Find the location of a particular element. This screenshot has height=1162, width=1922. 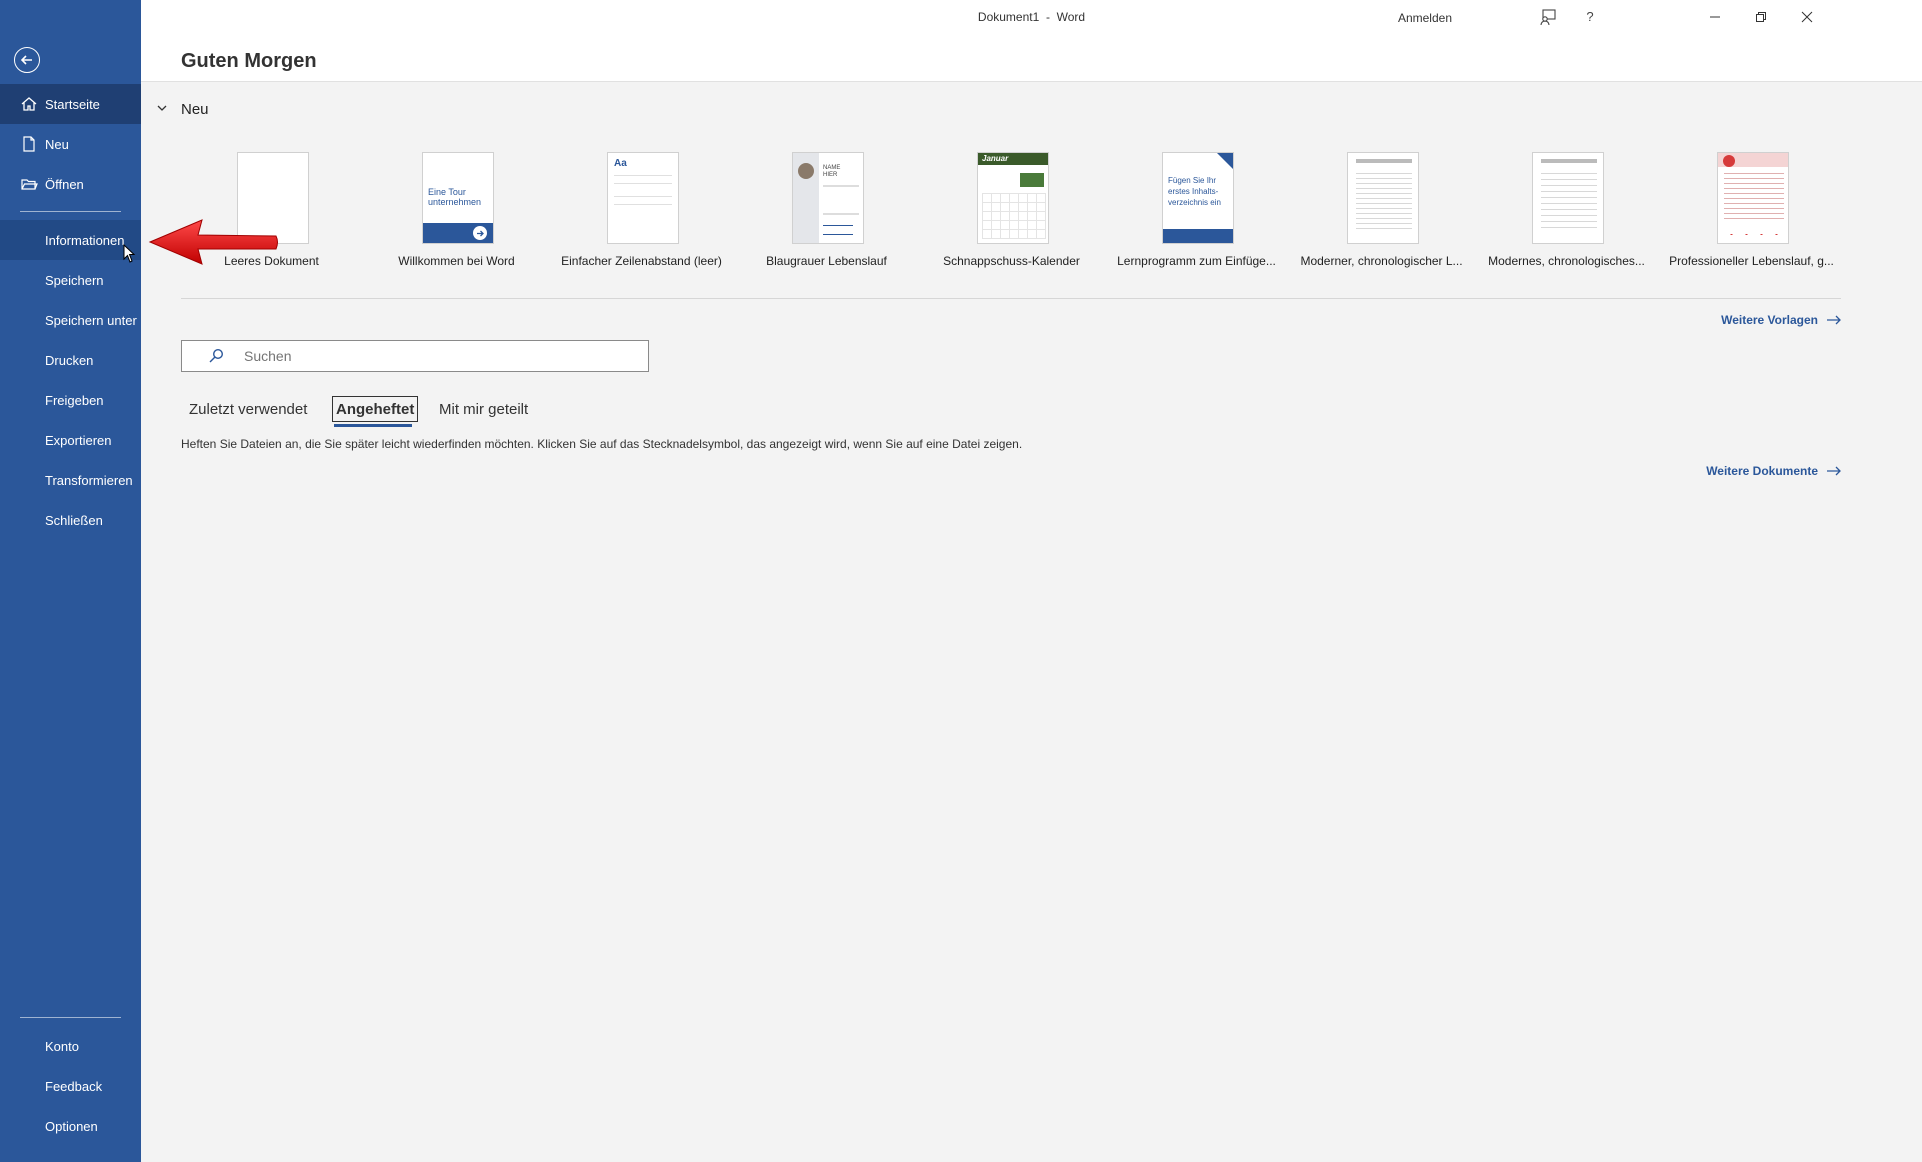

chevron-down-icon is located at coordinates (162, 108).